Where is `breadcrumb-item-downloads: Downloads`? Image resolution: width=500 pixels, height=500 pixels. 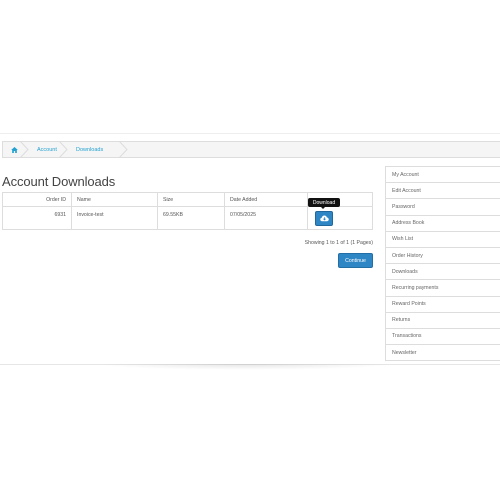
breadcrumb-item-downloads: Downloads is located at coordinates (96, 149).